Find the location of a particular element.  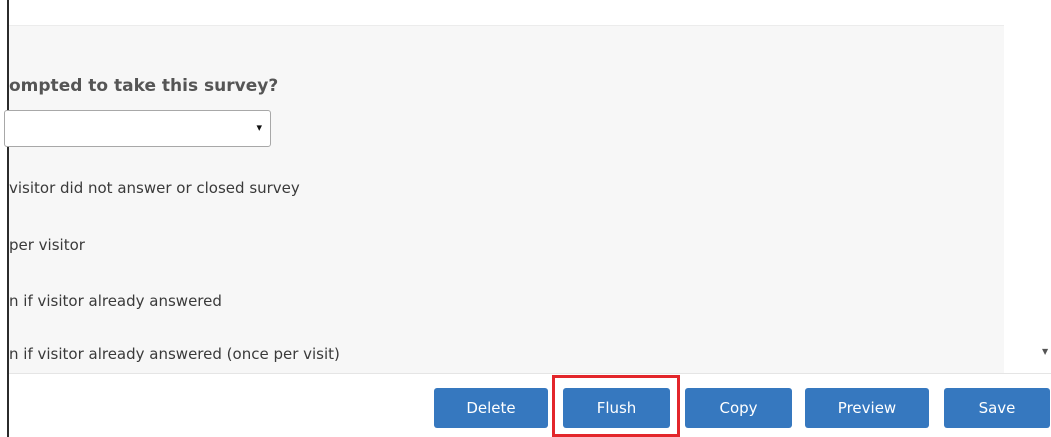

delete-button: Delete is located at coordinates (491, 408).